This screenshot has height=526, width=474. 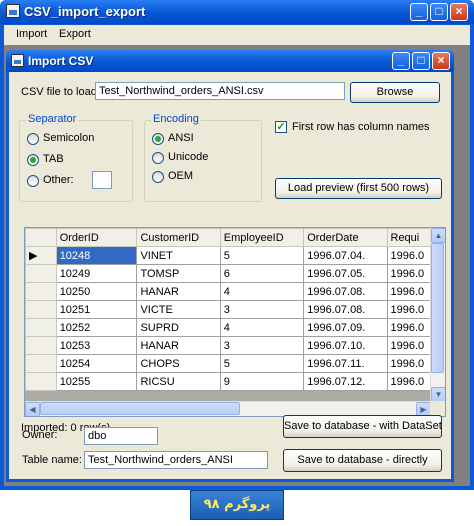 What do you see at coordinates (437, 408) in the screenshot?
I see `scrollbar-corner` at bounding box center [437, 408].